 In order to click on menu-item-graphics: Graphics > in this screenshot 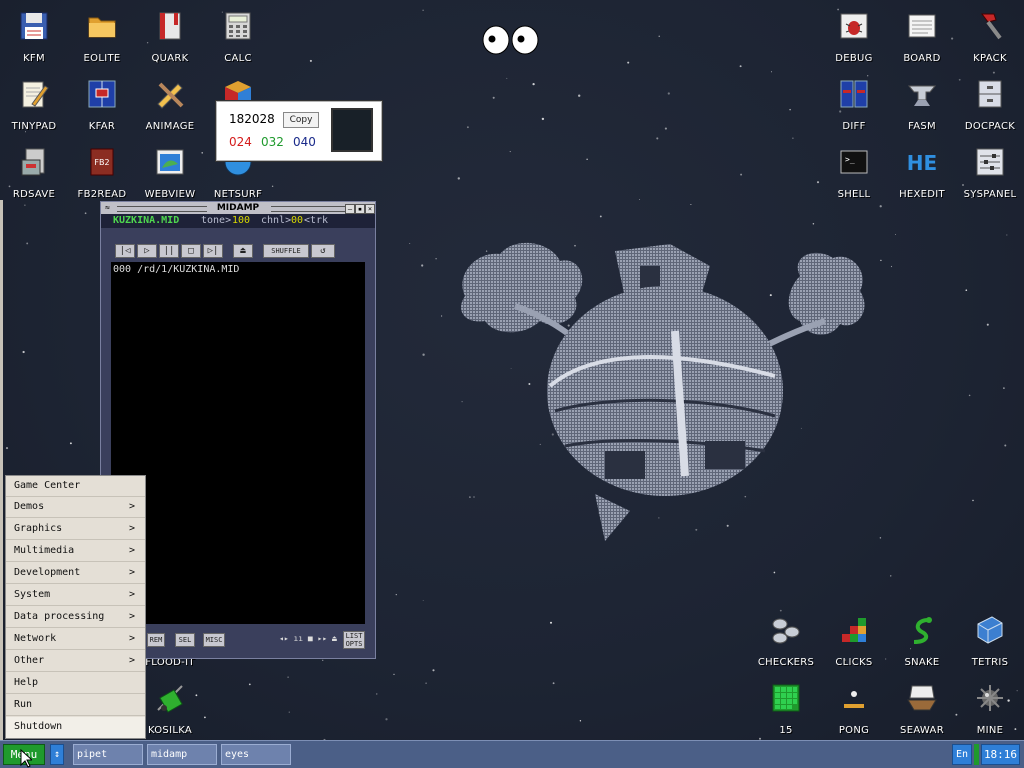, I will do `click(75, 529)`.